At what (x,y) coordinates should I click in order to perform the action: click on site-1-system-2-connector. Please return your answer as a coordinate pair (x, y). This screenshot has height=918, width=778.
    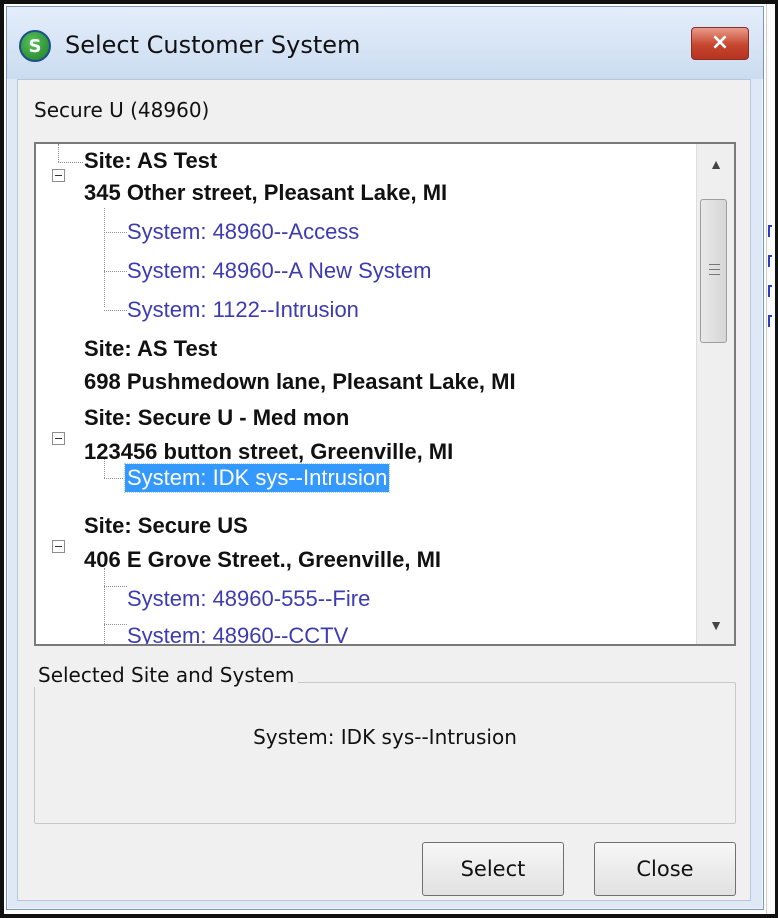
    Looking at the image, I should click on (115, 271).